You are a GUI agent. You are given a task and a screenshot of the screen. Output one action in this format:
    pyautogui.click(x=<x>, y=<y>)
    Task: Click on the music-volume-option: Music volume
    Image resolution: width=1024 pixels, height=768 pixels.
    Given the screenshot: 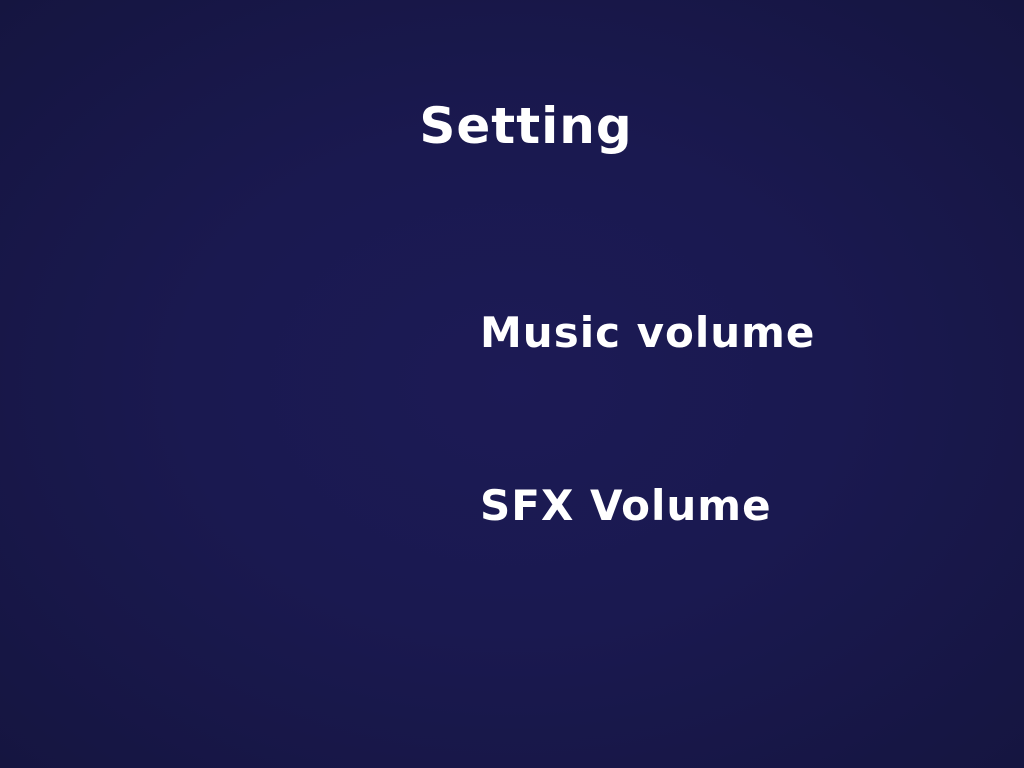 What is the action you would take?
    pyautogui.click(x=647, y=333)
    